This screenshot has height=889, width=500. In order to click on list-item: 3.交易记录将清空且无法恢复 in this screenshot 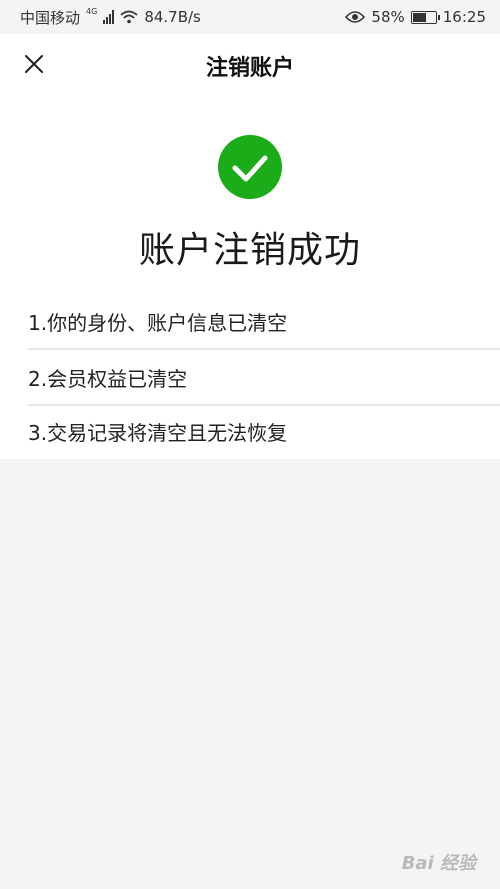, I will do `click(158, 432)`.